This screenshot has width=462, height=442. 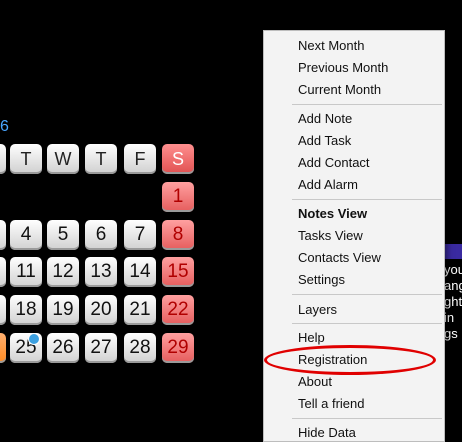 I want to click on day-cell-6: 6, so click(x=101, y=235).